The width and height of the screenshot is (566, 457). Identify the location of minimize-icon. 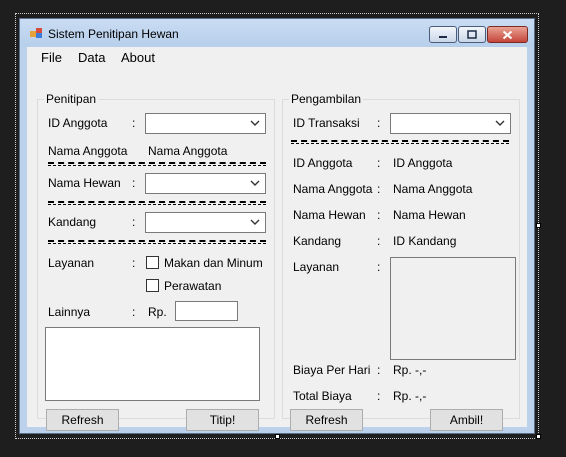
(443, 36).